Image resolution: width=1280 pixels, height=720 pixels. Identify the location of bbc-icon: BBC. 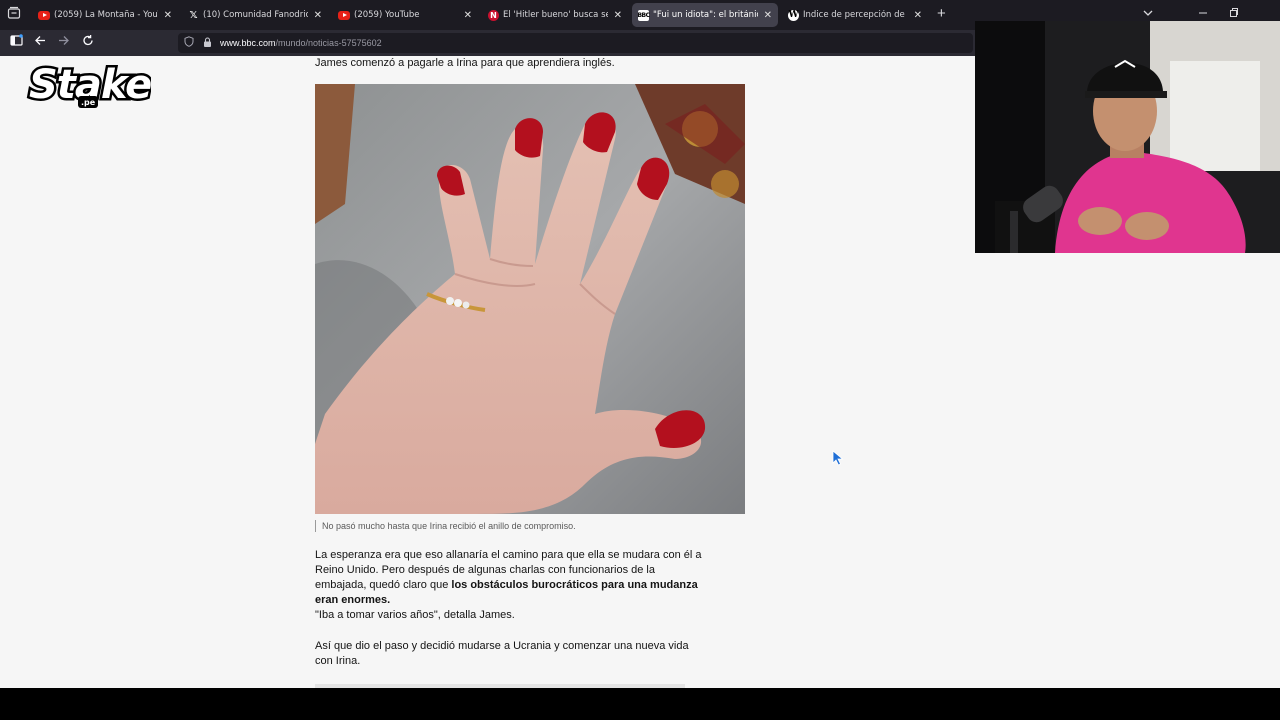
(643, 15).